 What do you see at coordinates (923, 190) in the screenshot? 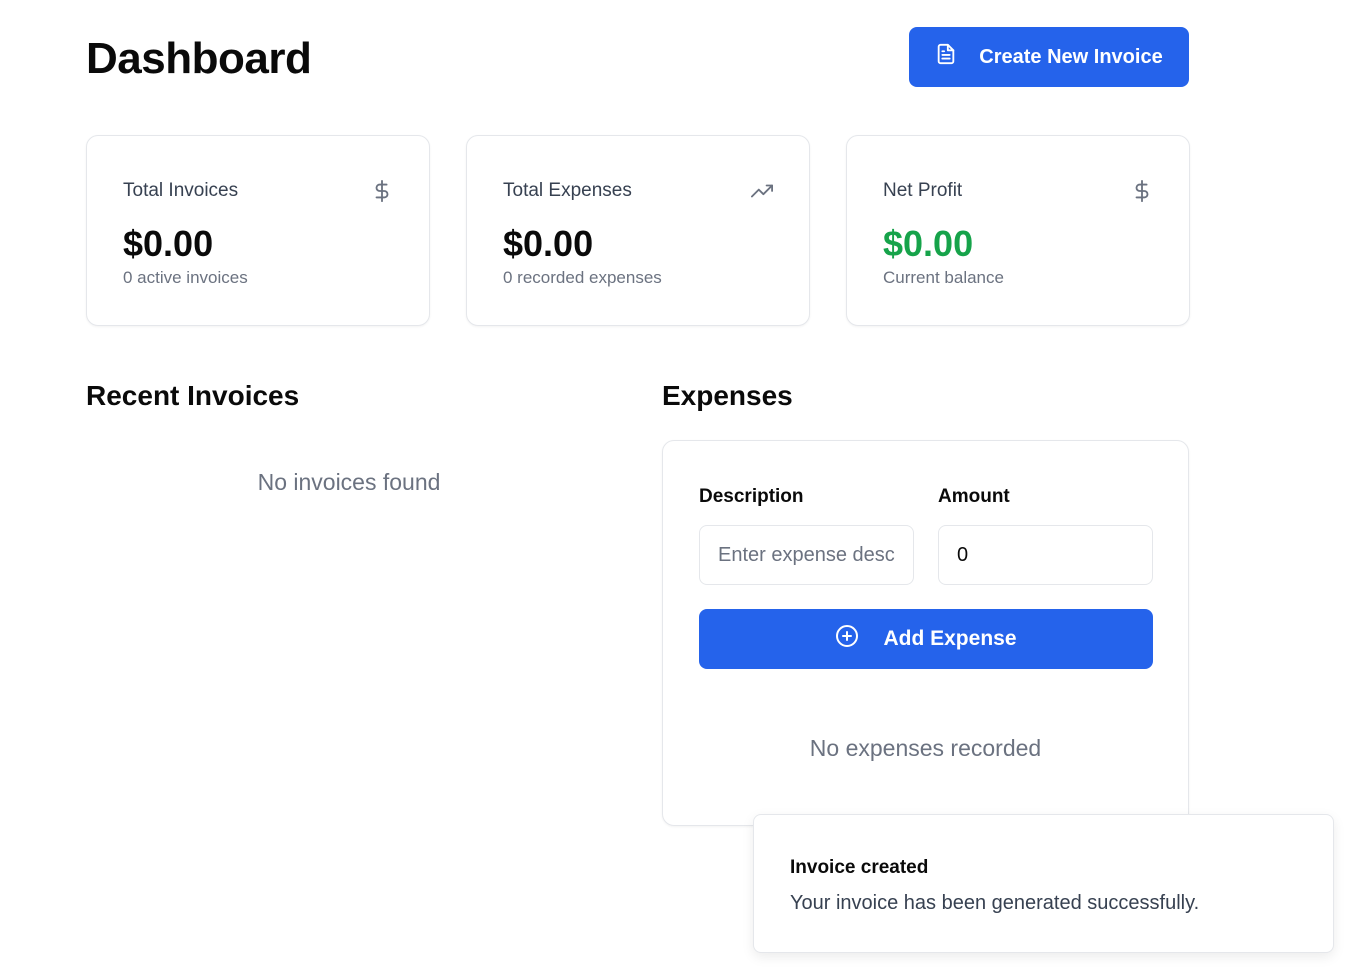
I see `stat-label: Net Profit` at bounding box center [923, 190].